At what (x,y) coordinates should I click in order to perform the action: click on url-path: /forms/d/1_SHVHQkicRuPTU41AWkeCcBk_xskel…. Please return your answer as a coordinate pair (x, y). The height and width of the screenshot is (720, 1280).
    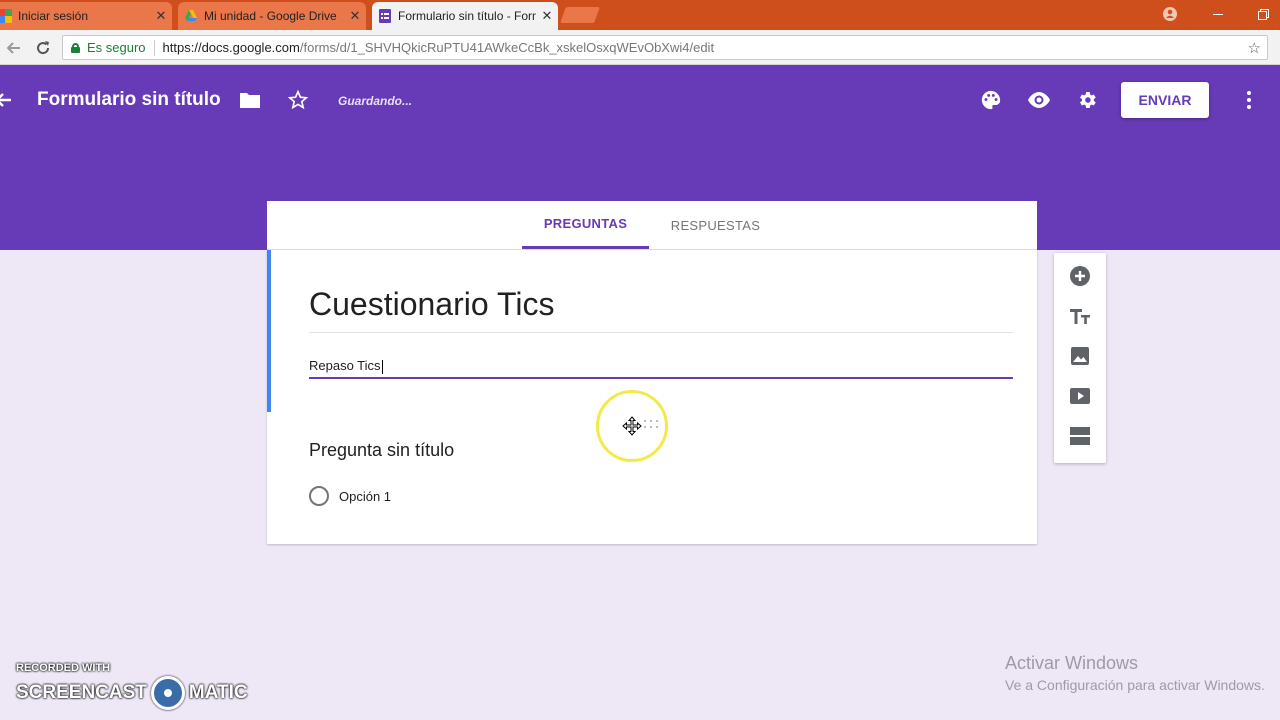
    Looking at the image, I should click on (507, 47).